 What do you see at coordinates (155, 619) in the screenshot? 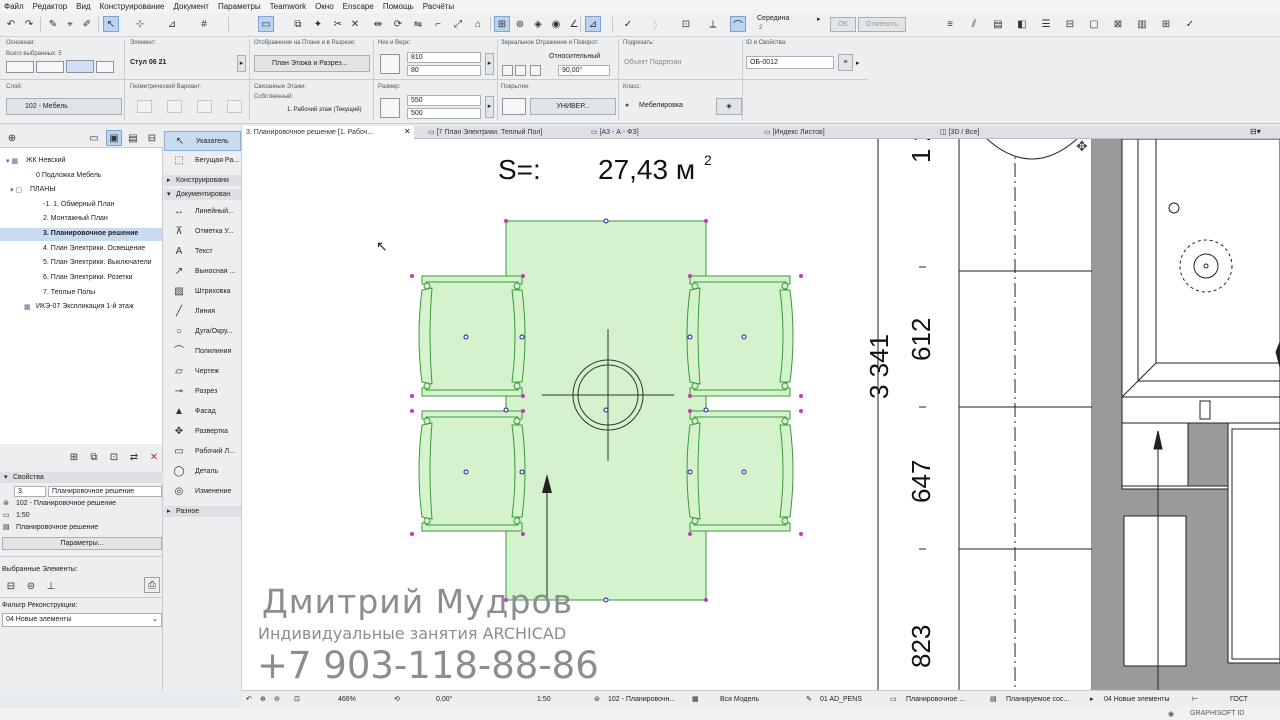
I see `filter-chevron-down-icon: ⌄` at bounding box center [155, 619].